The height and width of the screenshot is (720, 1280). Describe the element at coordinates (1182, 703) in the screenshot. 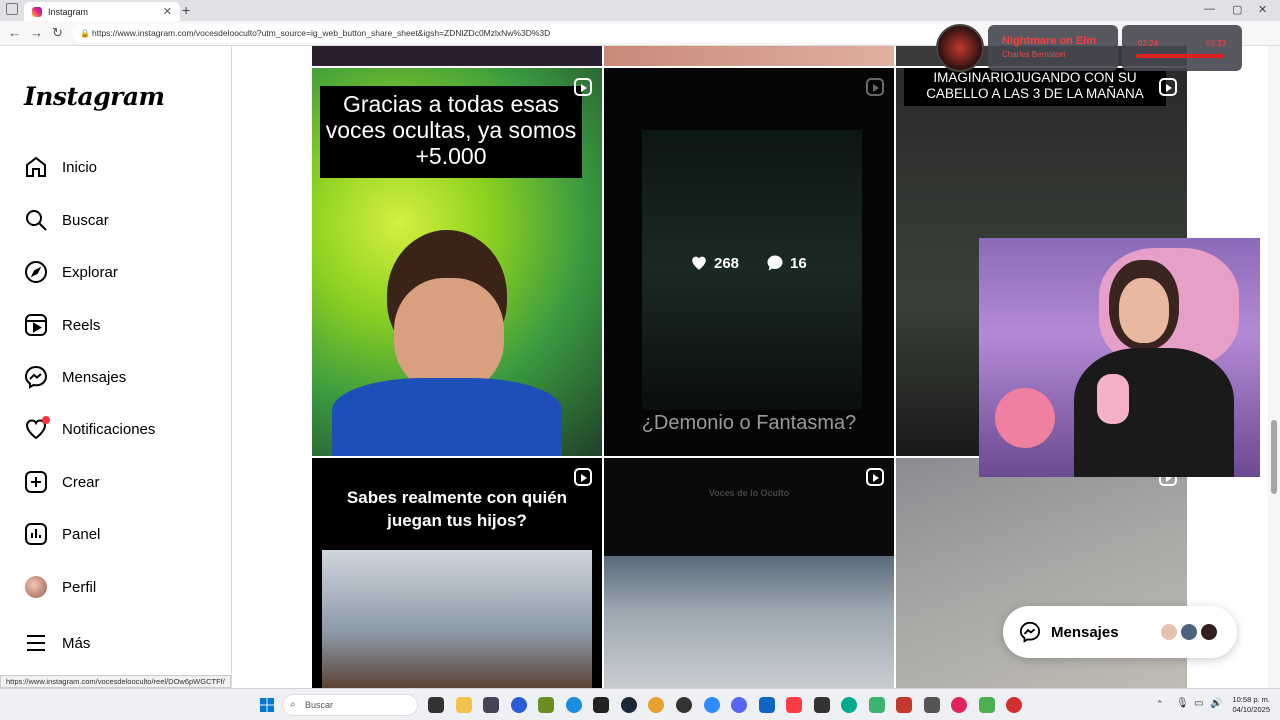

I see `microphone-icon: 🎙` at that location.